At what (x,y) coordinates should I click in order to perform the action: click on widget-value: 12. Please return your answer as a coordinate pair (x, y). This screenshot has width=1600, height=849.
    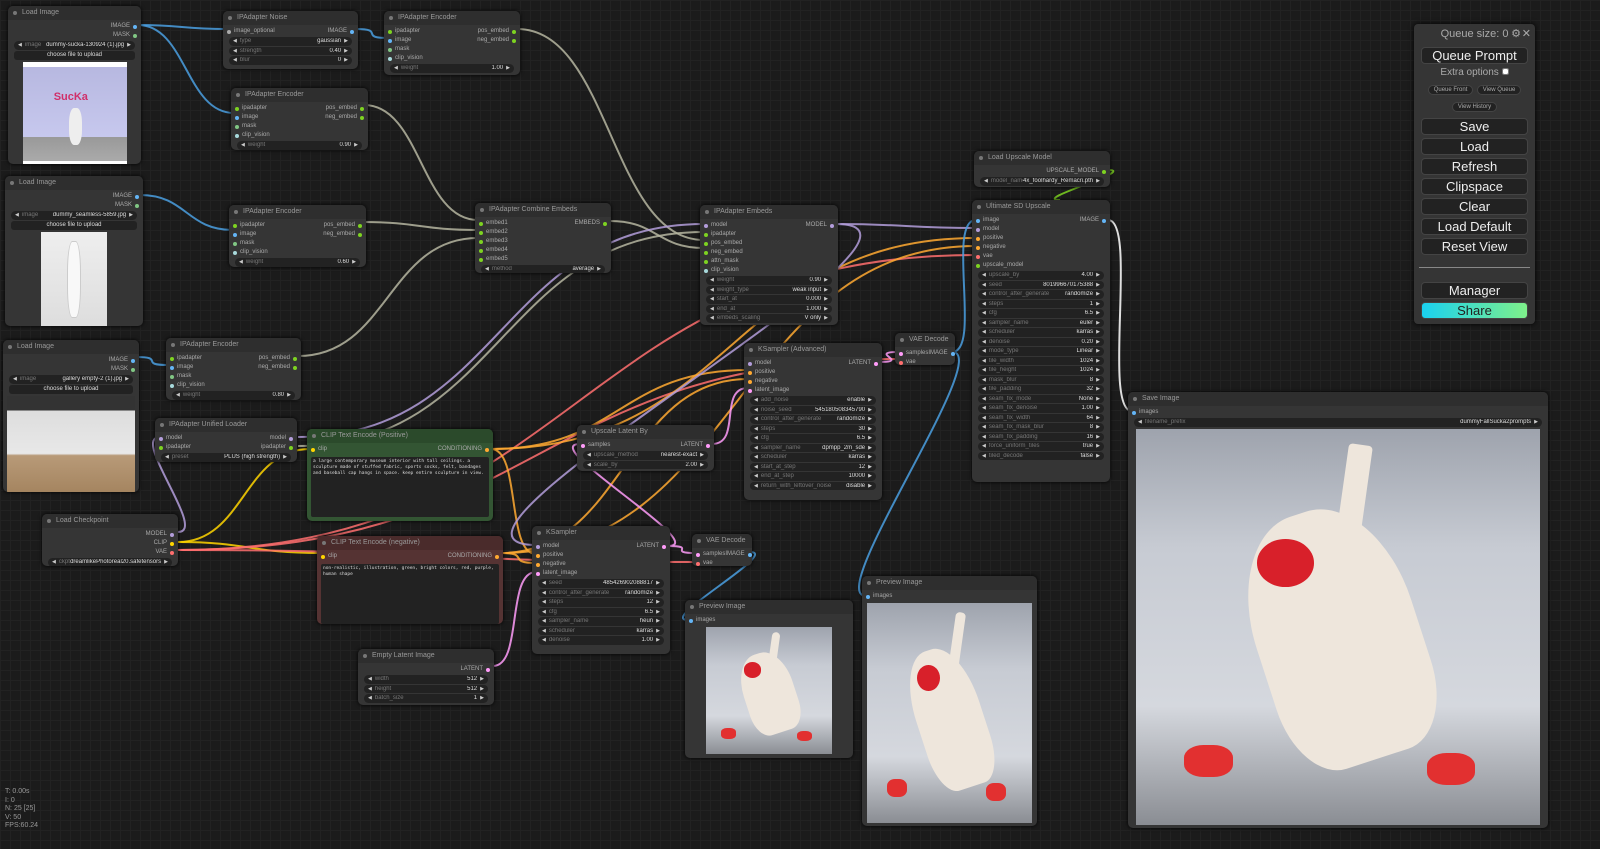
    Looking at the image, I should click on (651, 602).